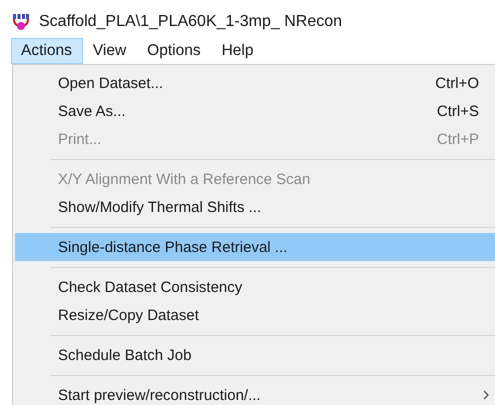 The width and height of the screenshot is (495, 405). I want to click on shortcut-label: Ctrl+S, so click(457, 111).